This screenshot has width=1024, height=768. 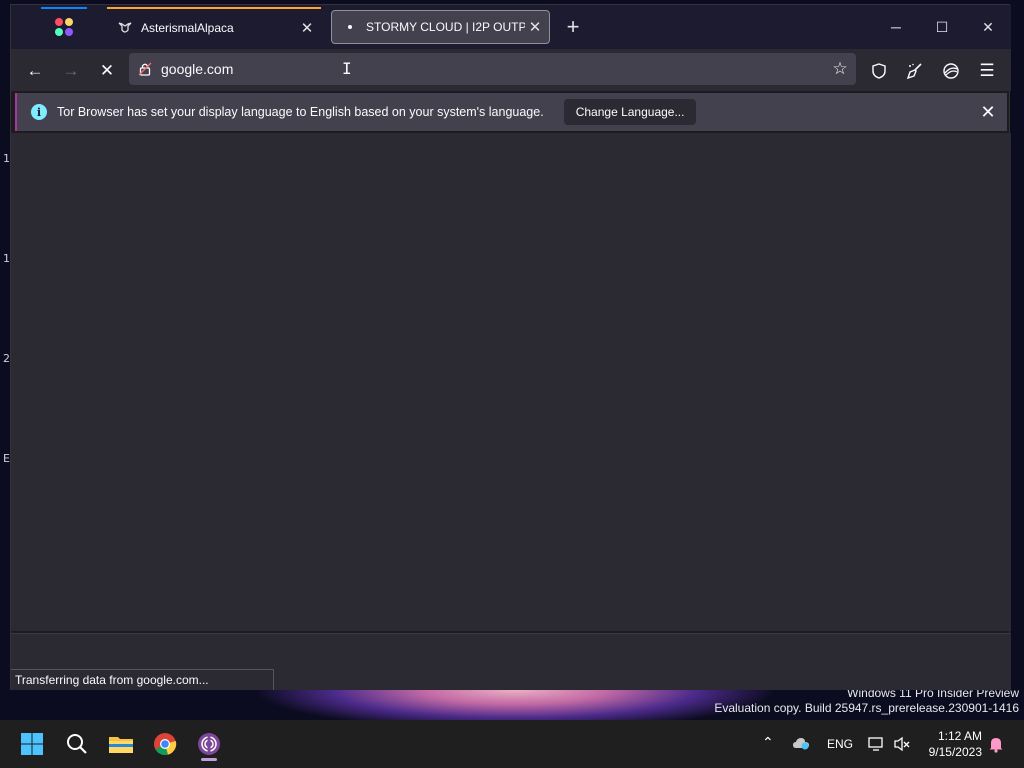 I want to click on windows-taskbar: ⌃ ENG 1:12 AM 9/15/2023, so click(x=512, y=744).